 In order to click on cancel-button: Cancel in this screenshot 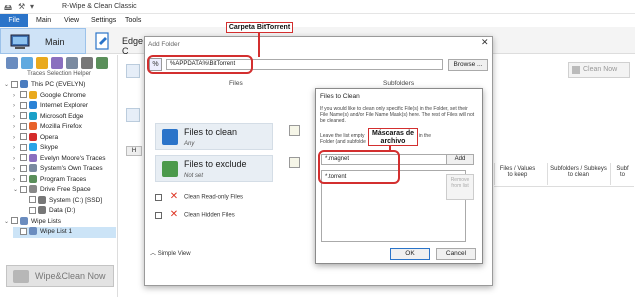, I will do `click(456, 254)`.